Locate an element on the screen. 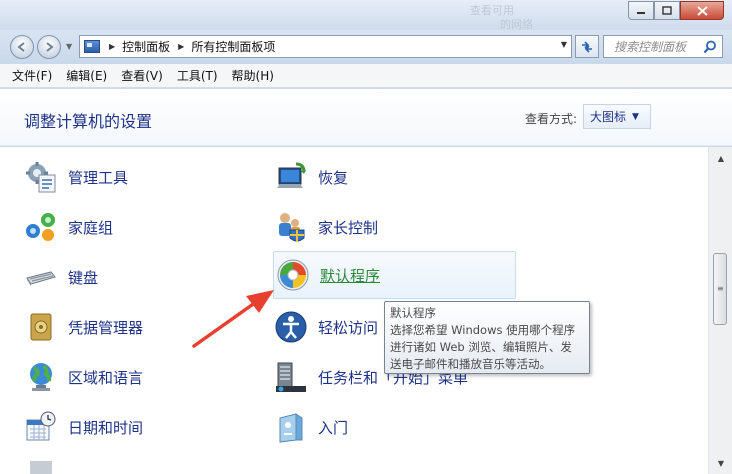 Image resolution: width=732 pixels, height=474 pixels. item-keyboard: 键盘 is located at coordinates (61, 277).